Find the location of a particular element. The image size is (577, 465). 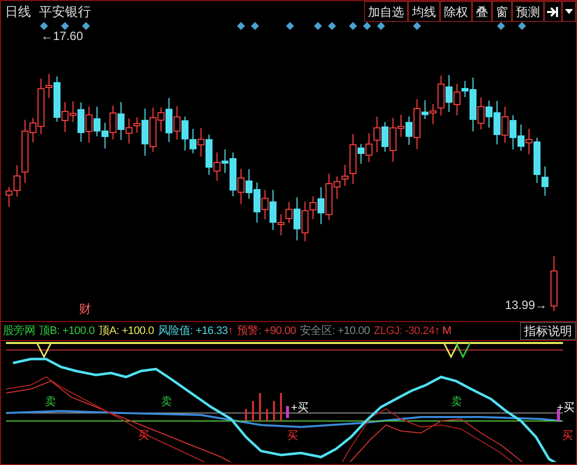

toolbar-button: 预测 is located at coordinates (528, 11).